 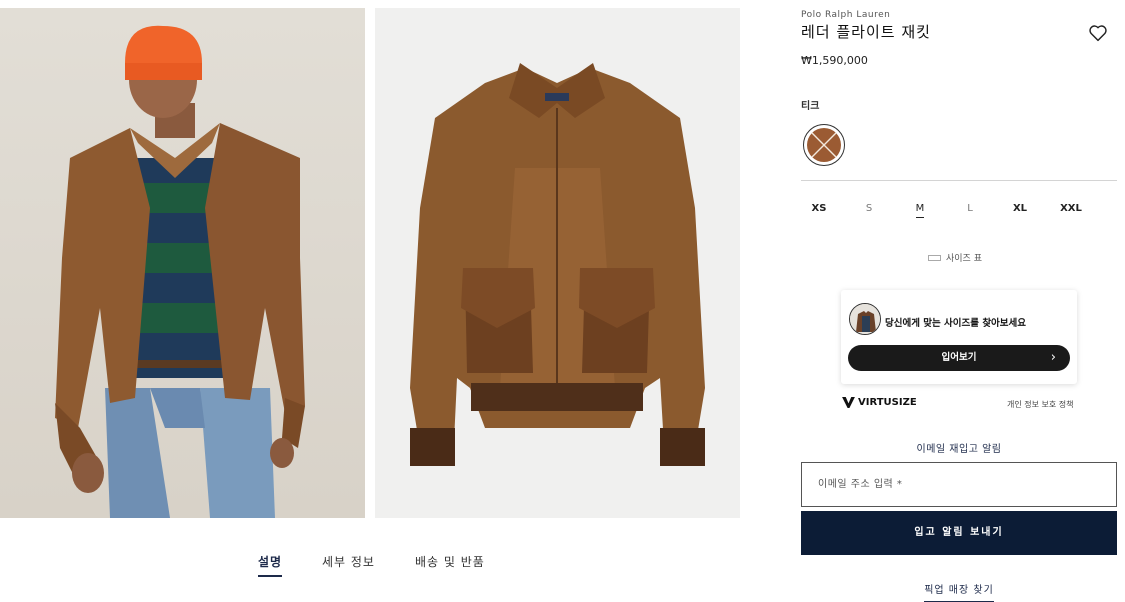 I want to click on size-s: S, so click(x=869, y=210).